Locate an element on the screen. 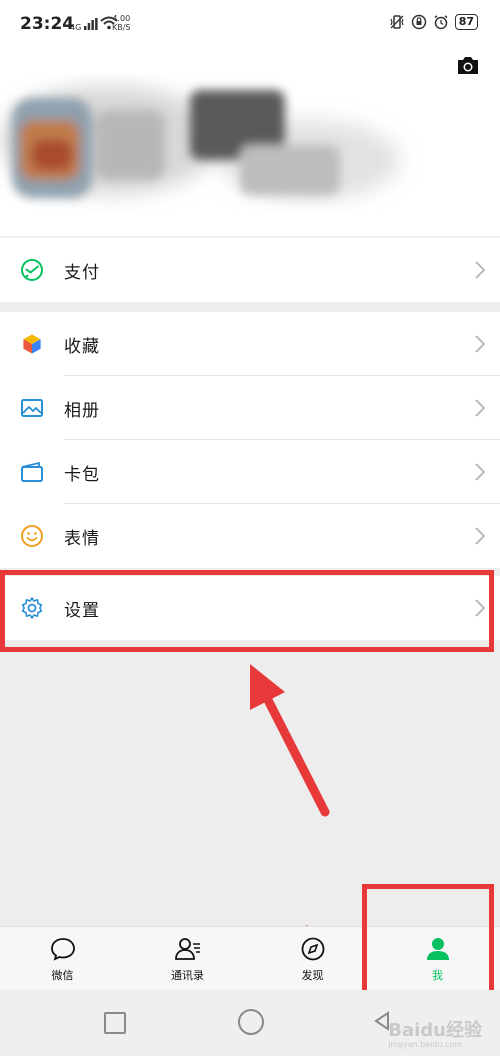  tab-contacts: 通讯录 is located at coordinates (187, 959).